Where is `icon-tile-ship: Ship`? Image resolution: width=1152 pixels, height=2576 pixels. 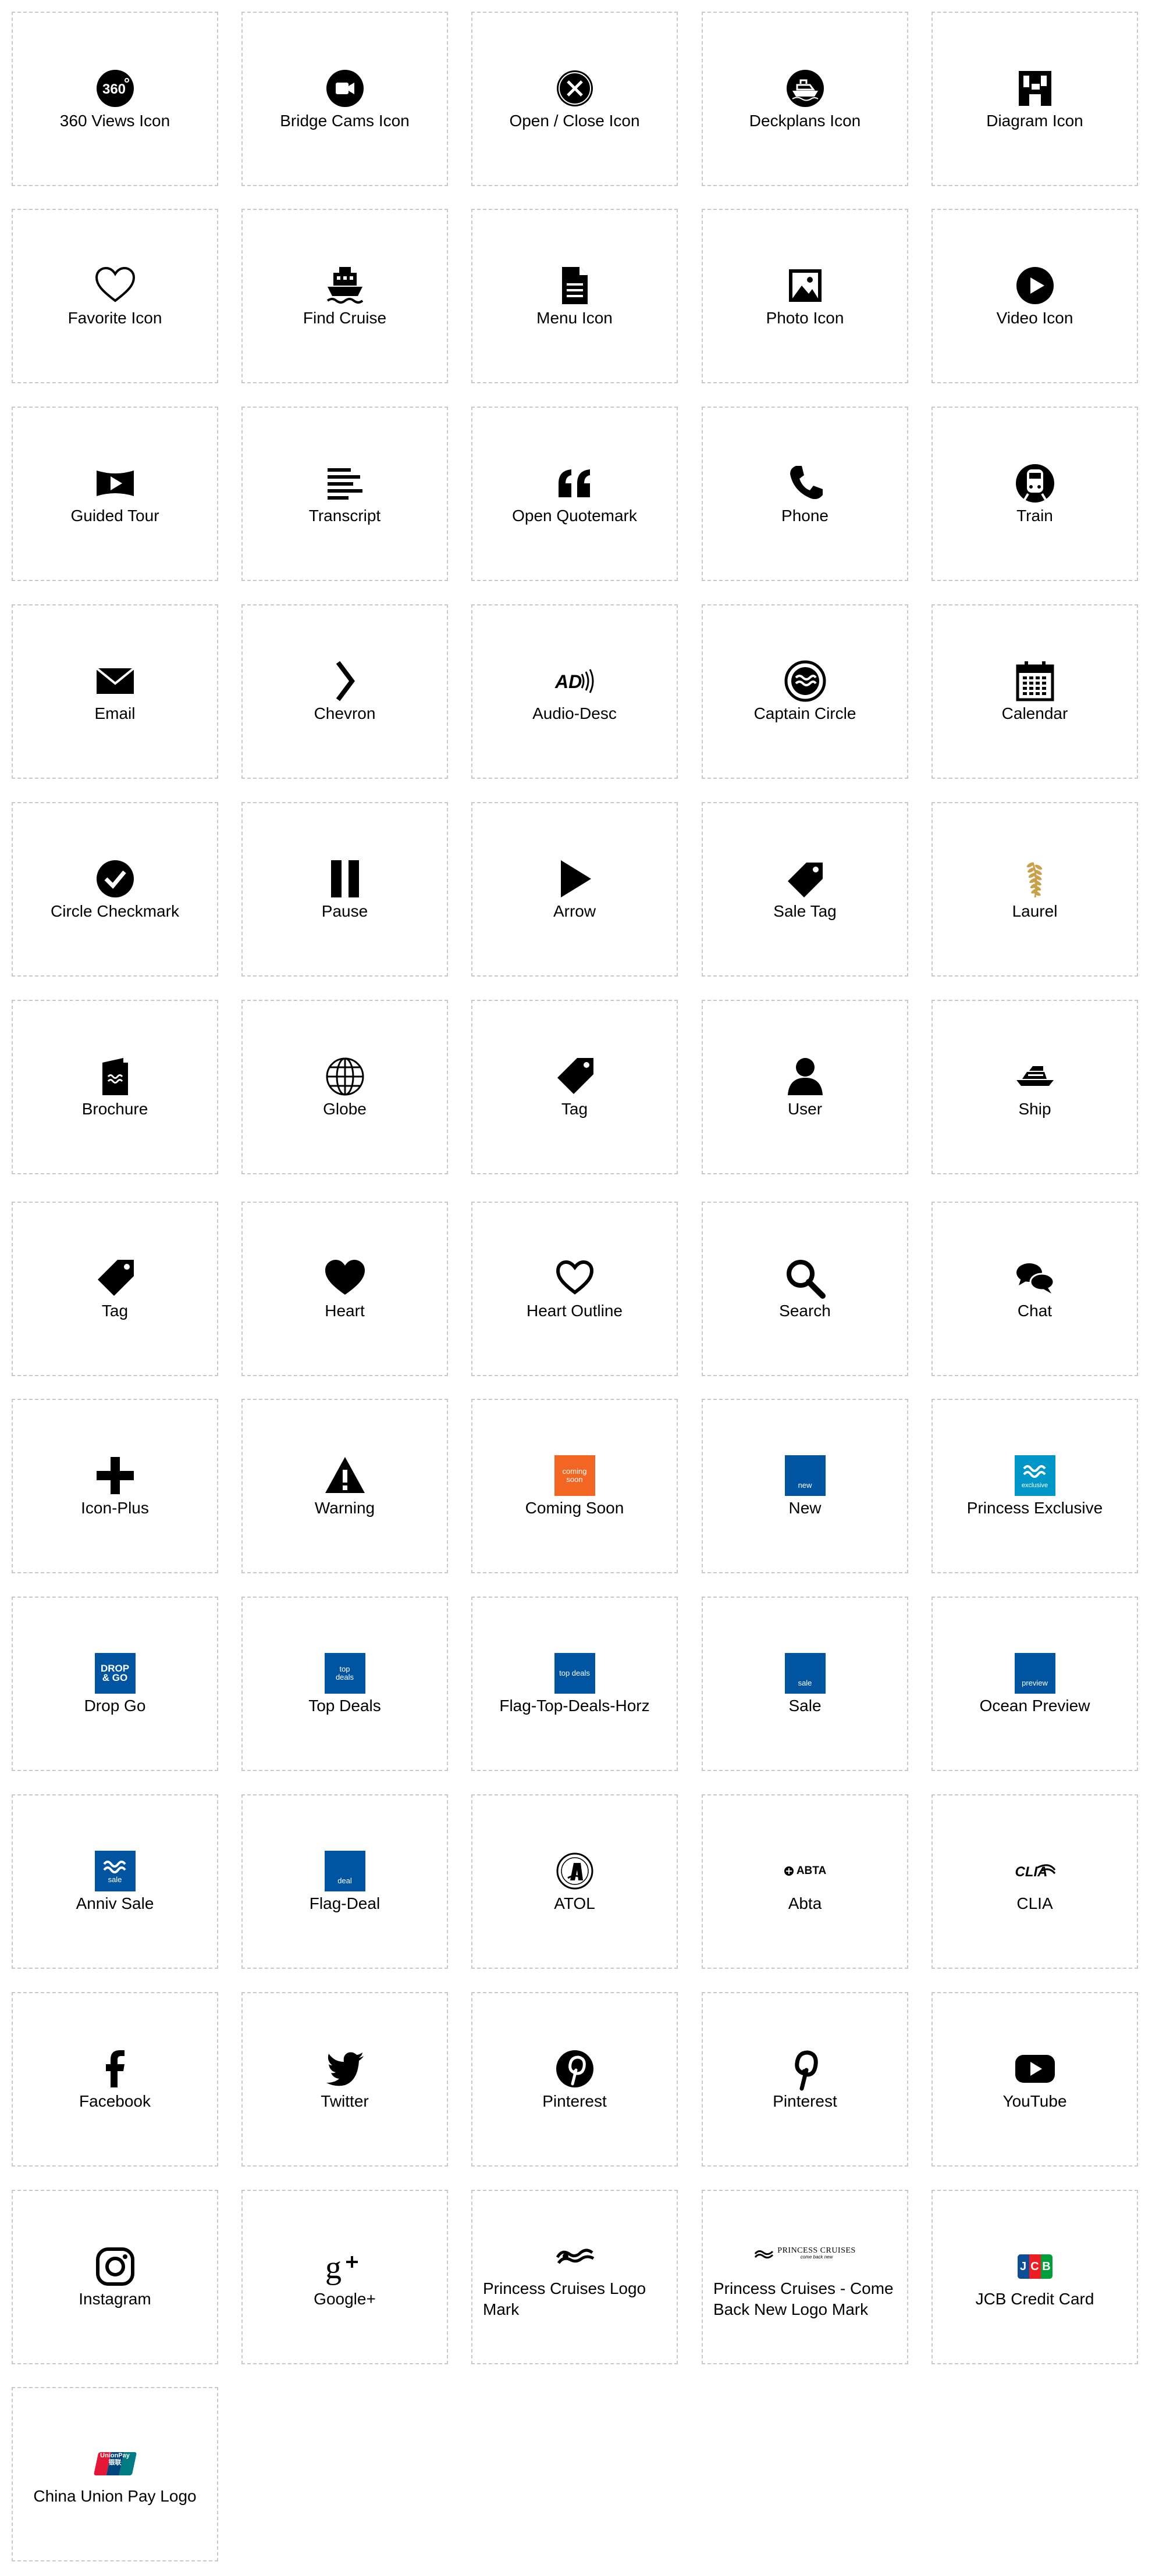 icon-tile-ship: Ship is located at coordinates (1034, 1087).